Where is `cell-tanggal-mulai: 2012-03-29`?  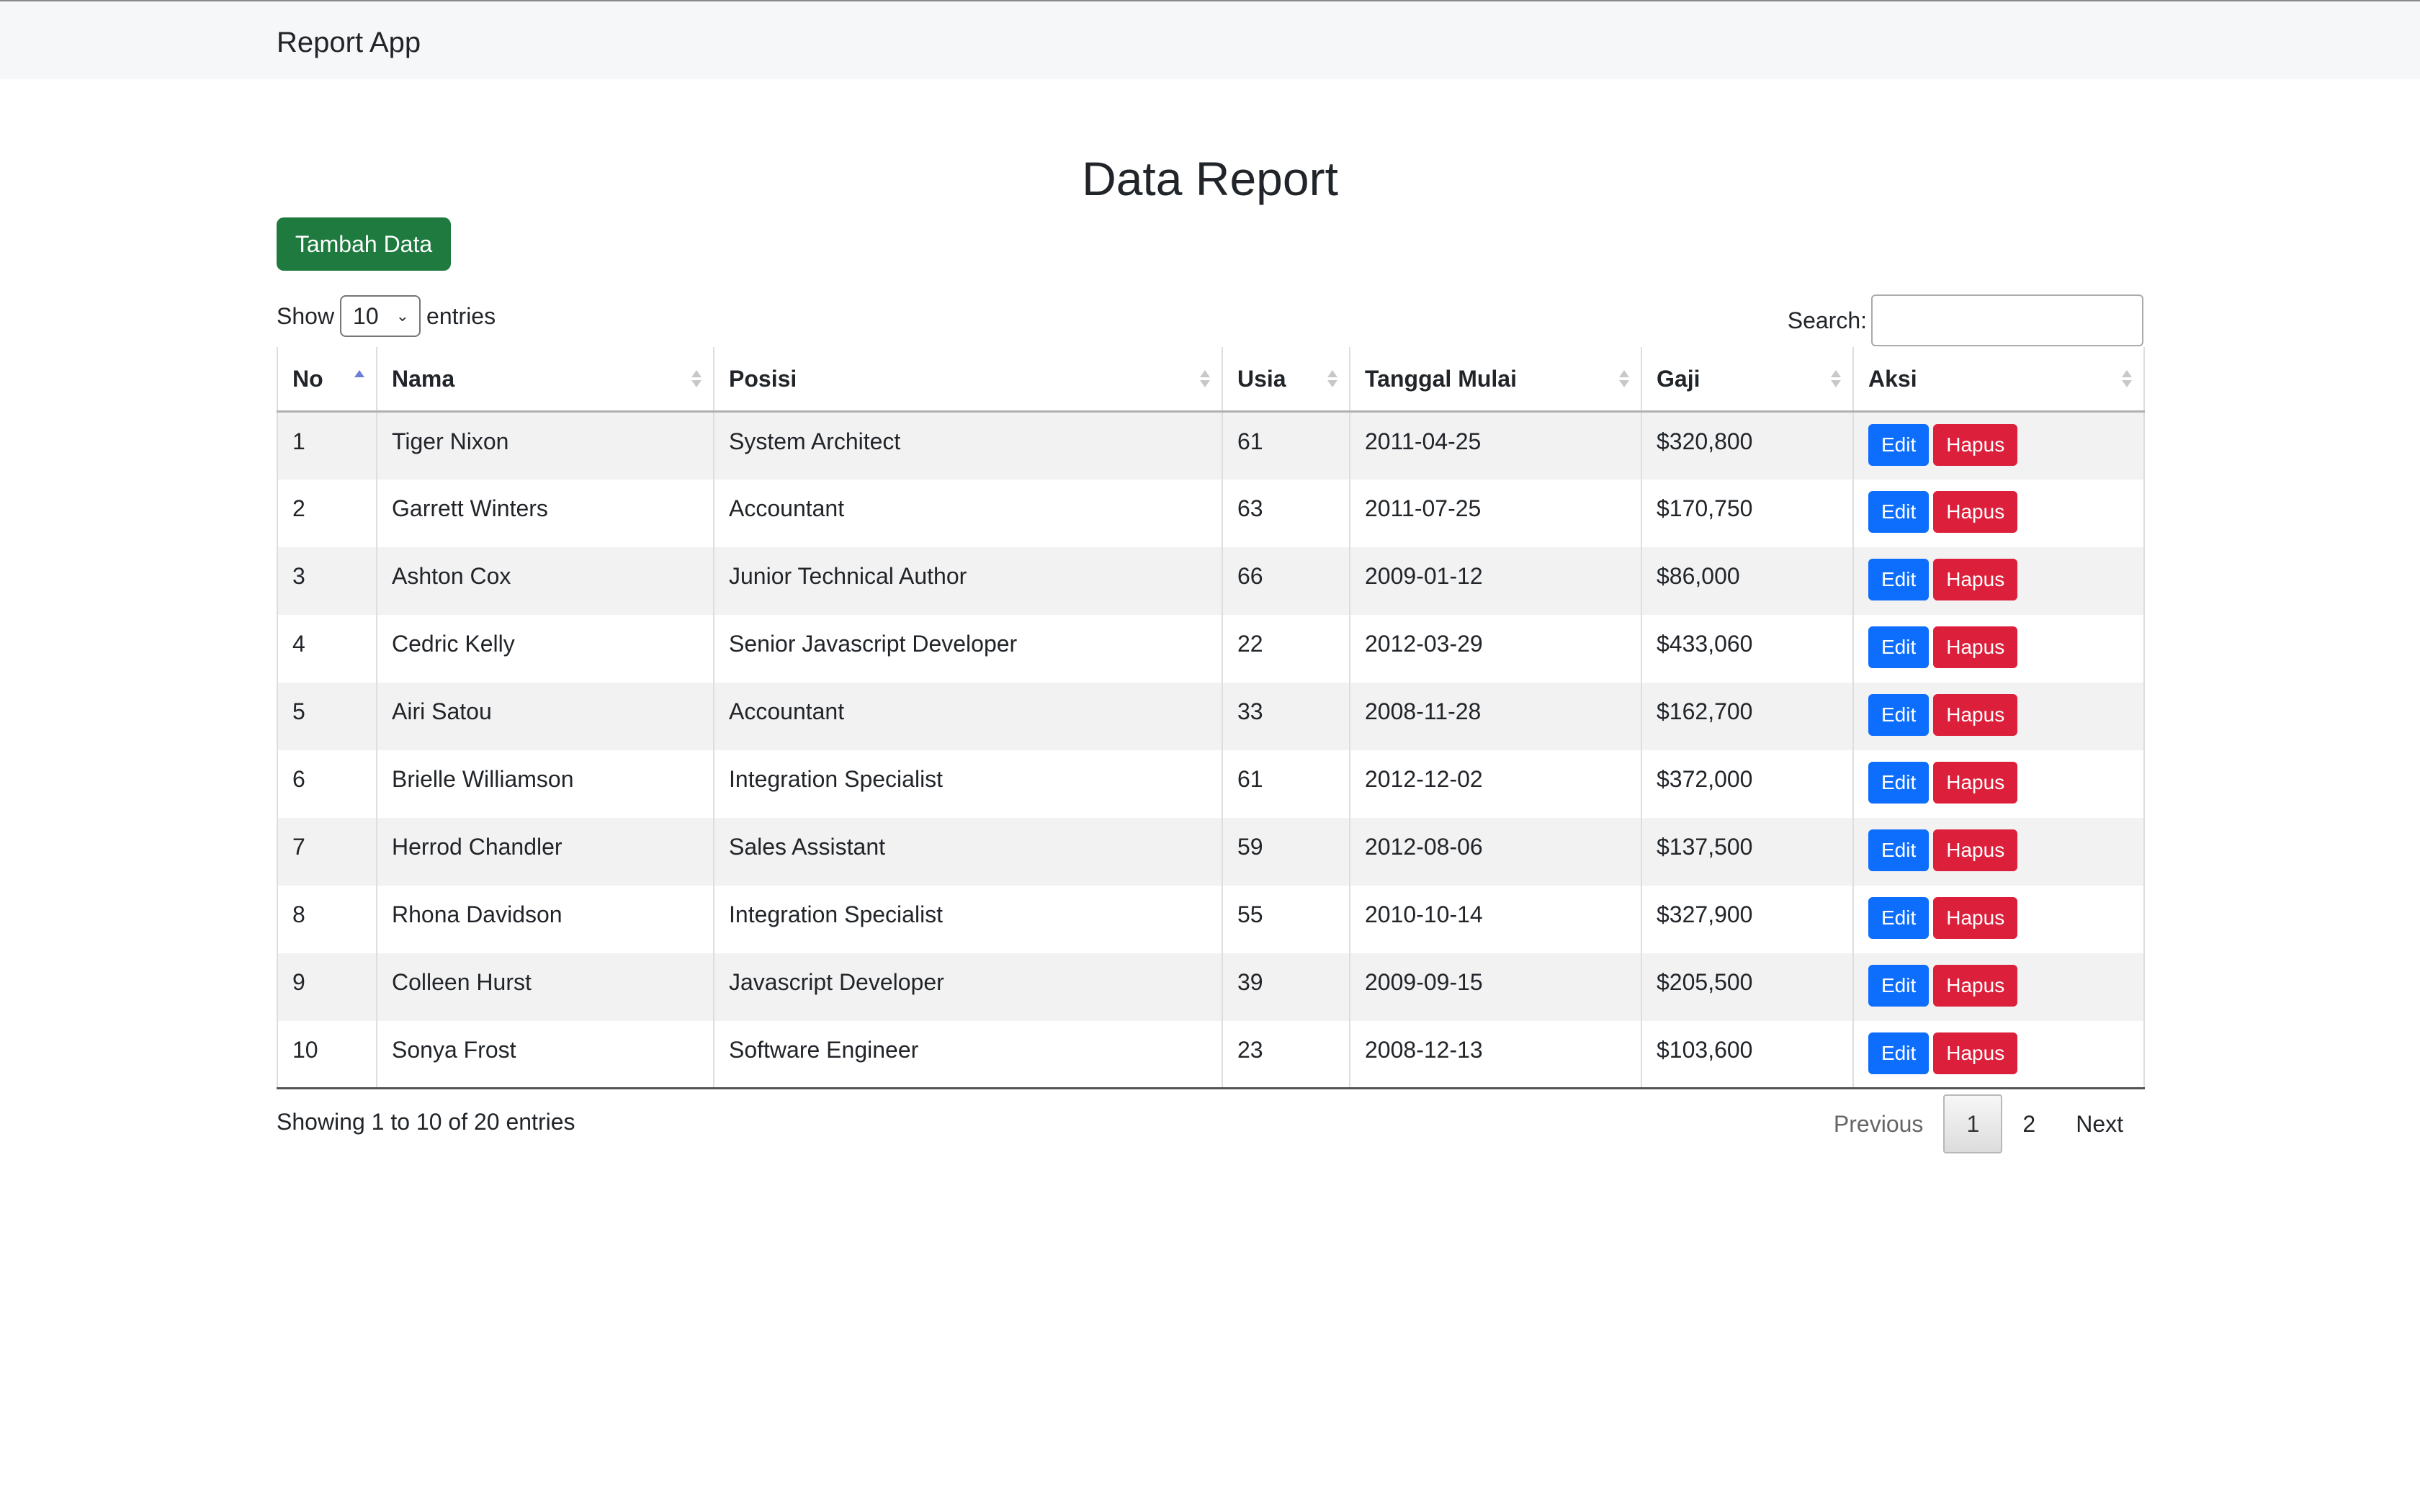
cell-tanggal-mulai: 2012-03-29 is located at coordinates (1495, 648).